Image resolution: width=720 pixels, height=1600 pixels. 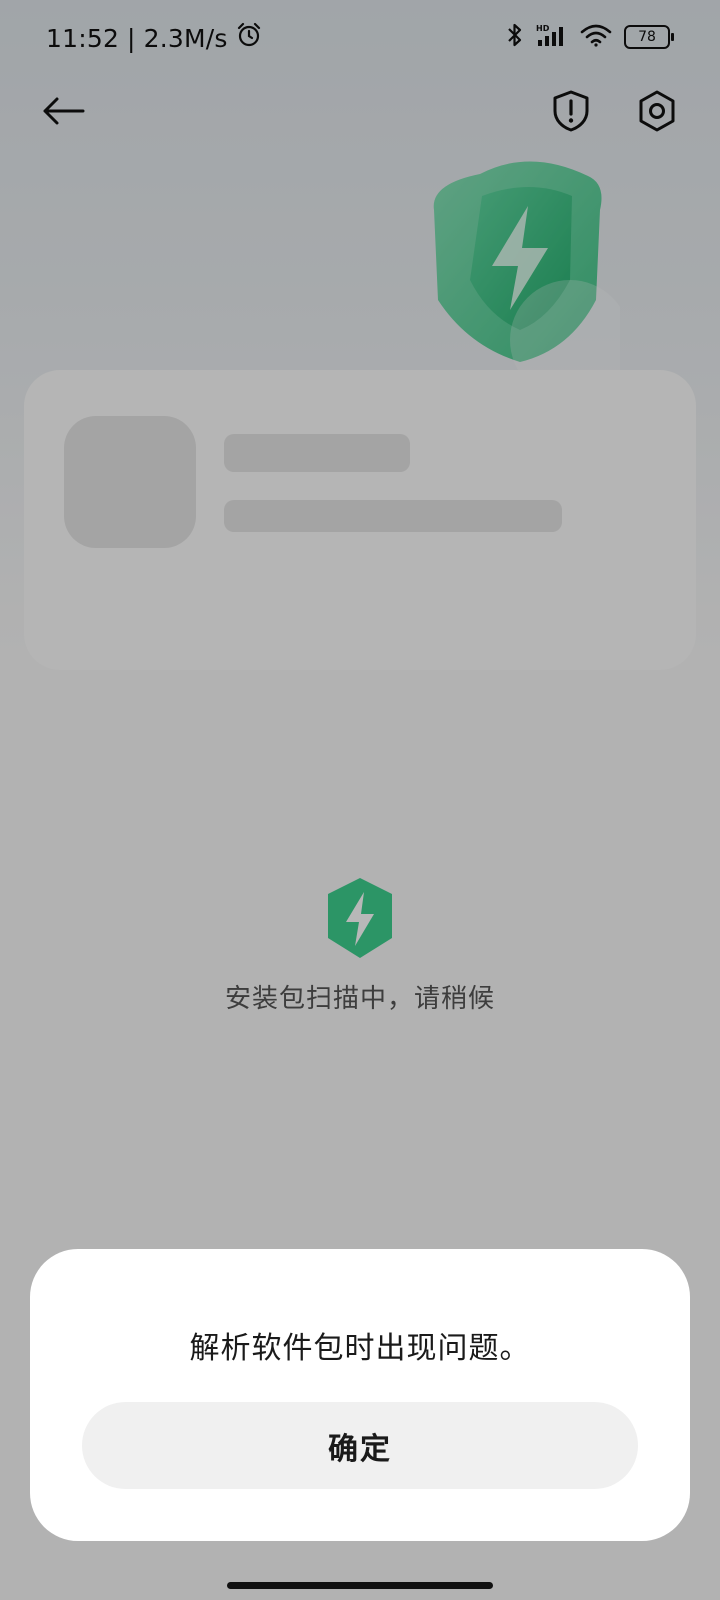 I want to click on home-indicator, so click(x=360, y=1585).